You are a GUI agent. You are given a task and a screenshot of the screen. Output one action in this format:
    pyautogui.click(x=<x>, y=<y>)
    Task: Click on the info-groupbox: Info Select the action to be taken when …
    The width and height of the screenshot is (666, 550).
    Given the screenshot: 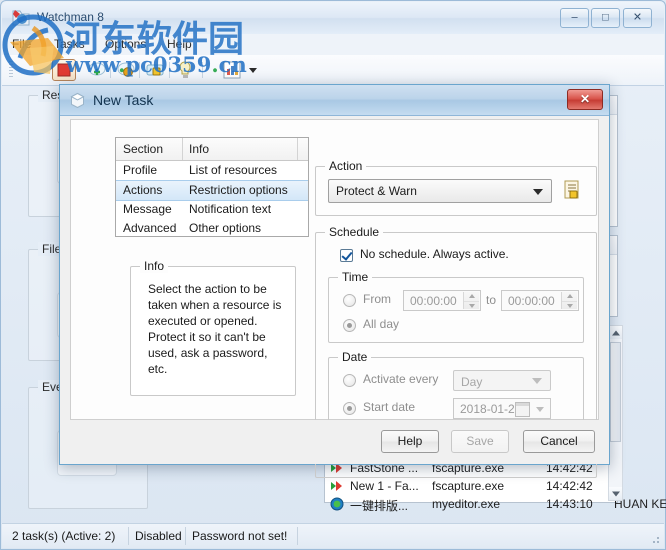 What is the action you would take?
    pyautogui.click(x=213, y=327)
    